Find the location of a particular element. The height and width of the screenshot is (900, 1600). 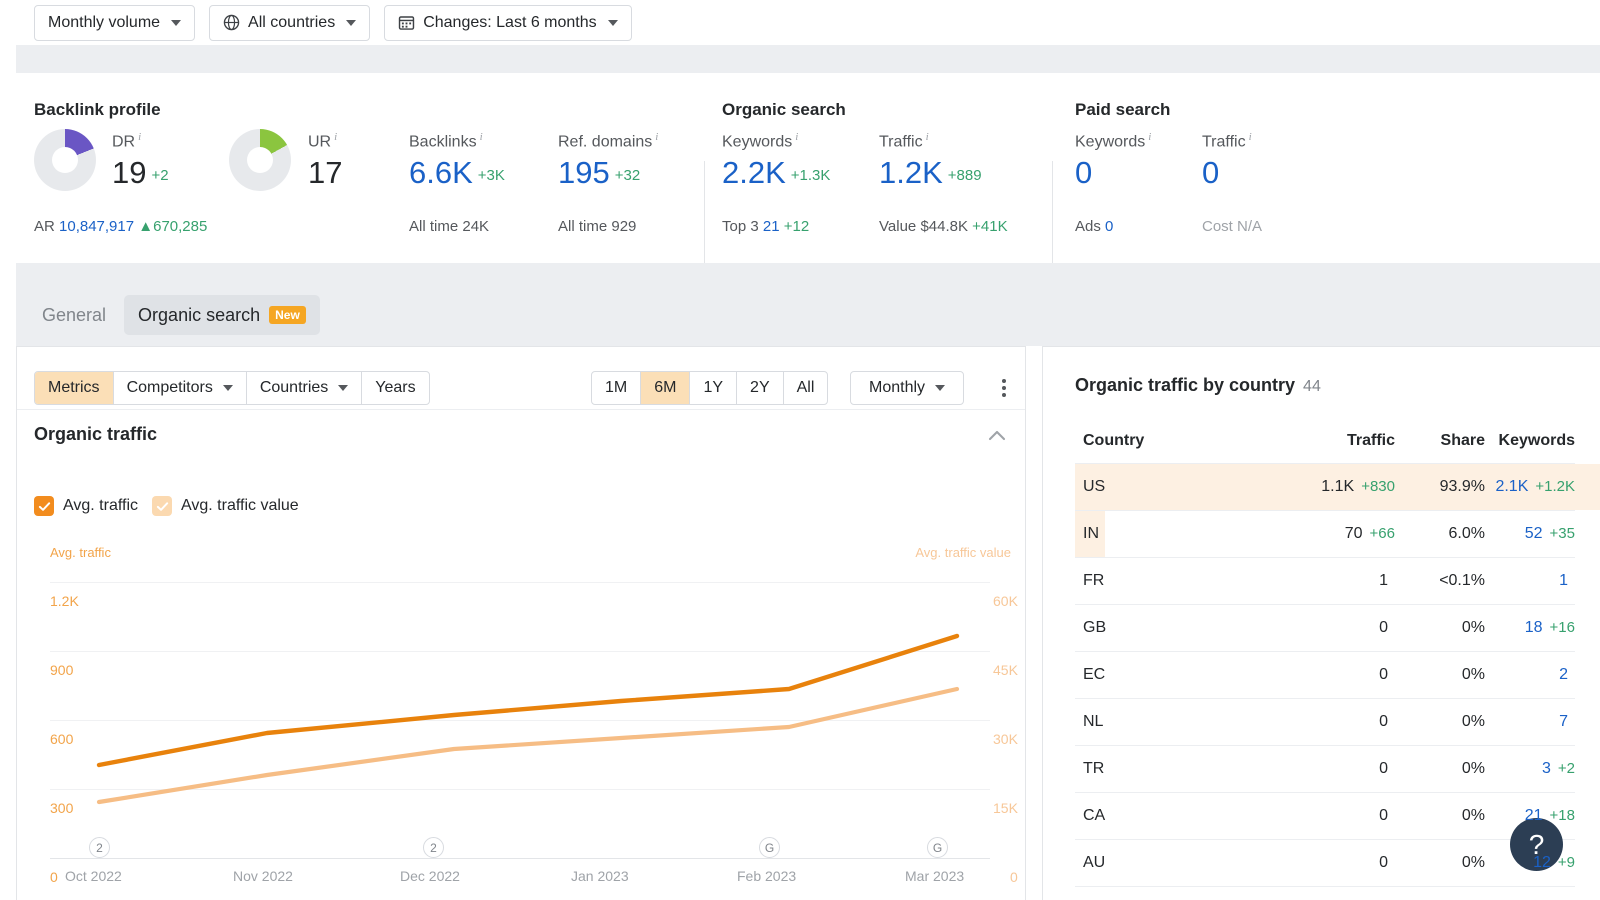

keywords-value: 1 is located at coordinates (1563, 580).